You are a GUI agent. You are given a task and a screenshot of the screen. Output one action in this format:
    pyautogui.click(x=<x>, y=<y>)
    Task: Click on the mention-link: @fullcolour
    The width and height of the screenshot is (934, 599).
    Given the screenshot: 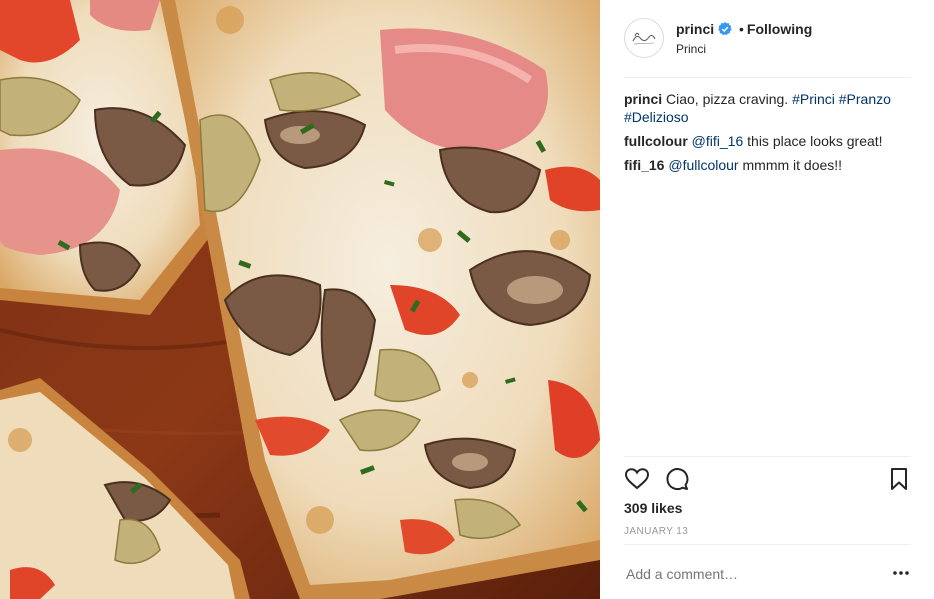 What is the action you would take?
    pyautogui.click(x=703, y=165)
    